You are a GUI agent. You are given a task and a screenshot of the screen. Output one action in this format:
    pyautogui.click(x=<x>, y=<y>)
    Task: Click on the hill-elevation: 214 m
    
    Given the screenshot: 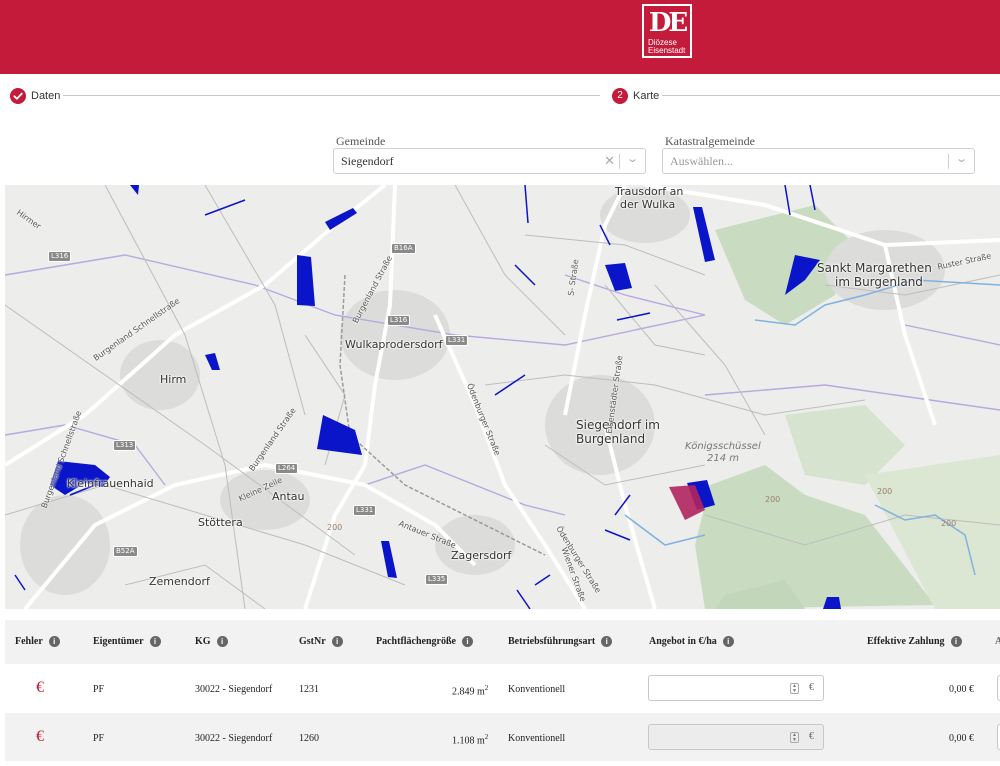 What is the action you would take?
    pyautogui.click(x=723, y=458)
    